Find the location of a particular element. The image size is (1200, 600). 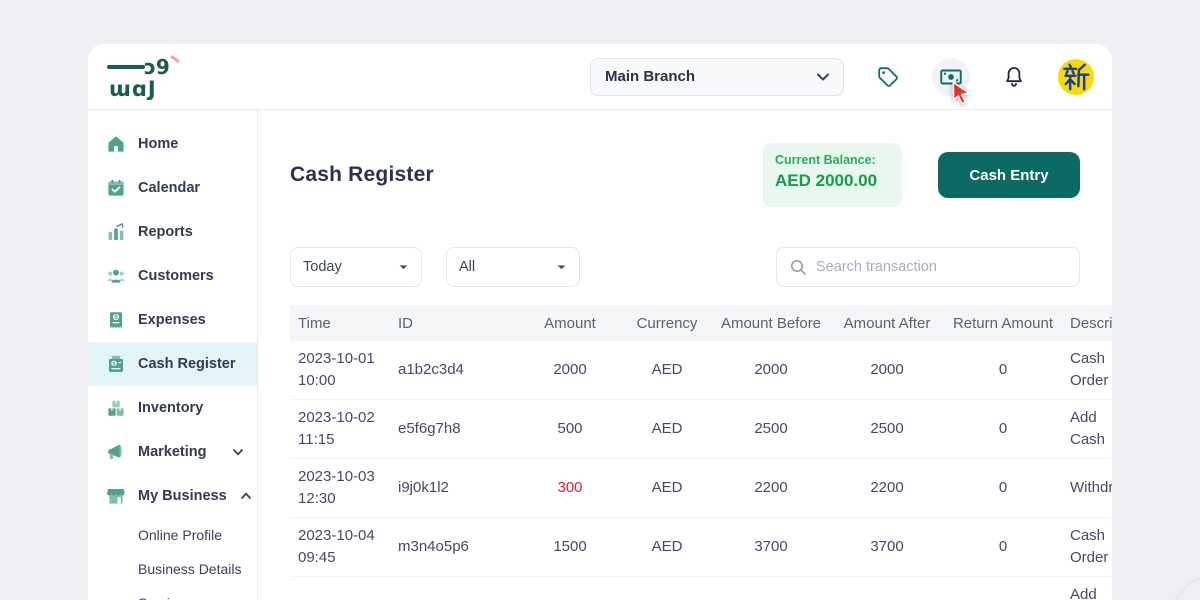

column-header-amount: Amount is located at coordinates (570, 323).